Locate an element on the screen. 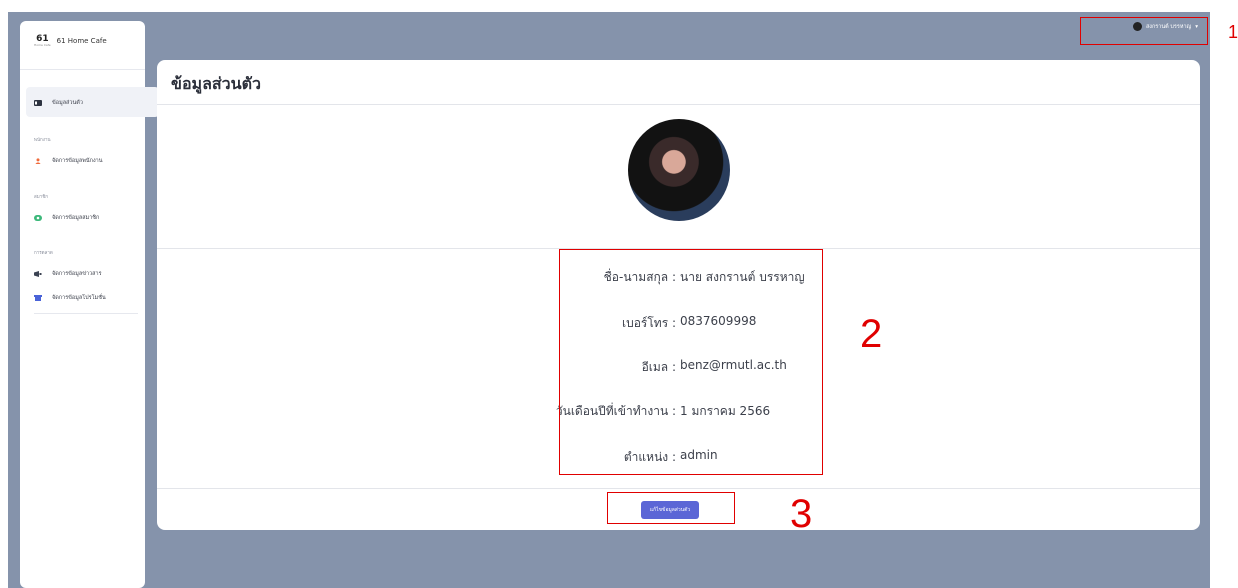 The height and width of the screenshot is (588, 1238). sidebar-item-news: จัดการข้อมูลข่าวสาร is located at coordinates (68, 274).